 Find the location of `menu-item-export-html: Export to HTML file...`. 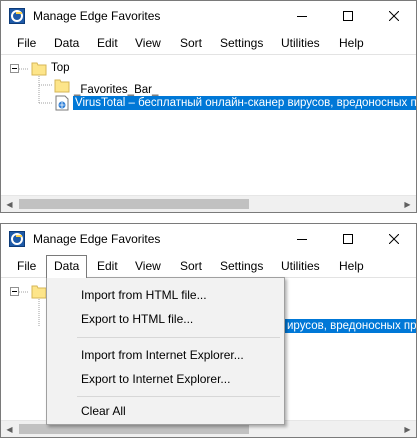

menu-item-export-html: Export to HTML file... is located at coordinates (165, 319).